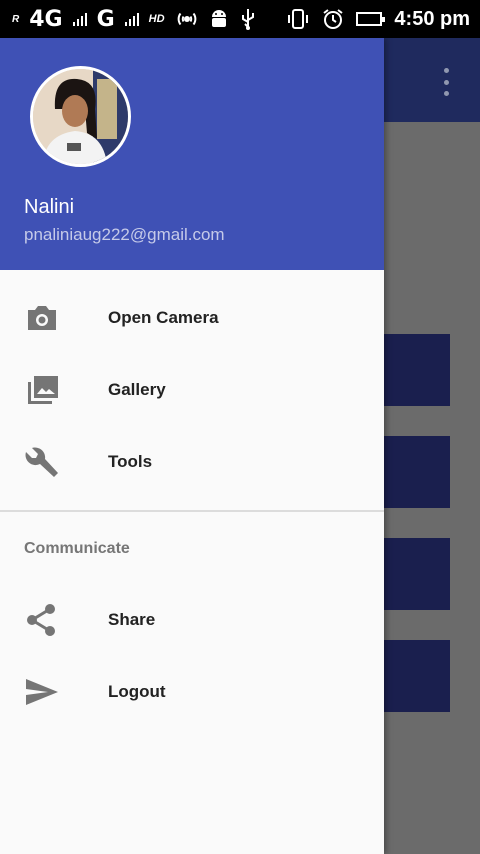 The height and width of the screenshot is (854, 480). I want to click on menu-item-gallery: Gallery, so click(192, 390).